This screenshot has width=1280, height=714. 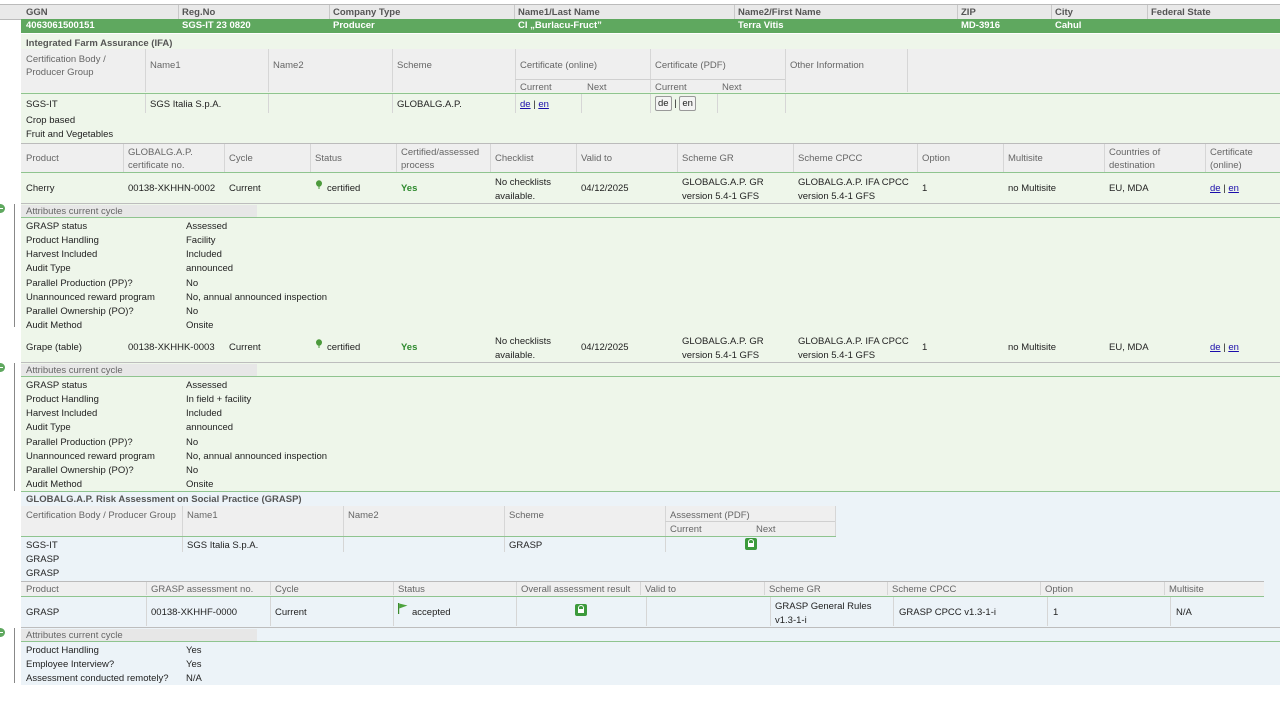 I want to click on col-option: Option, so click(x=936, y=158).